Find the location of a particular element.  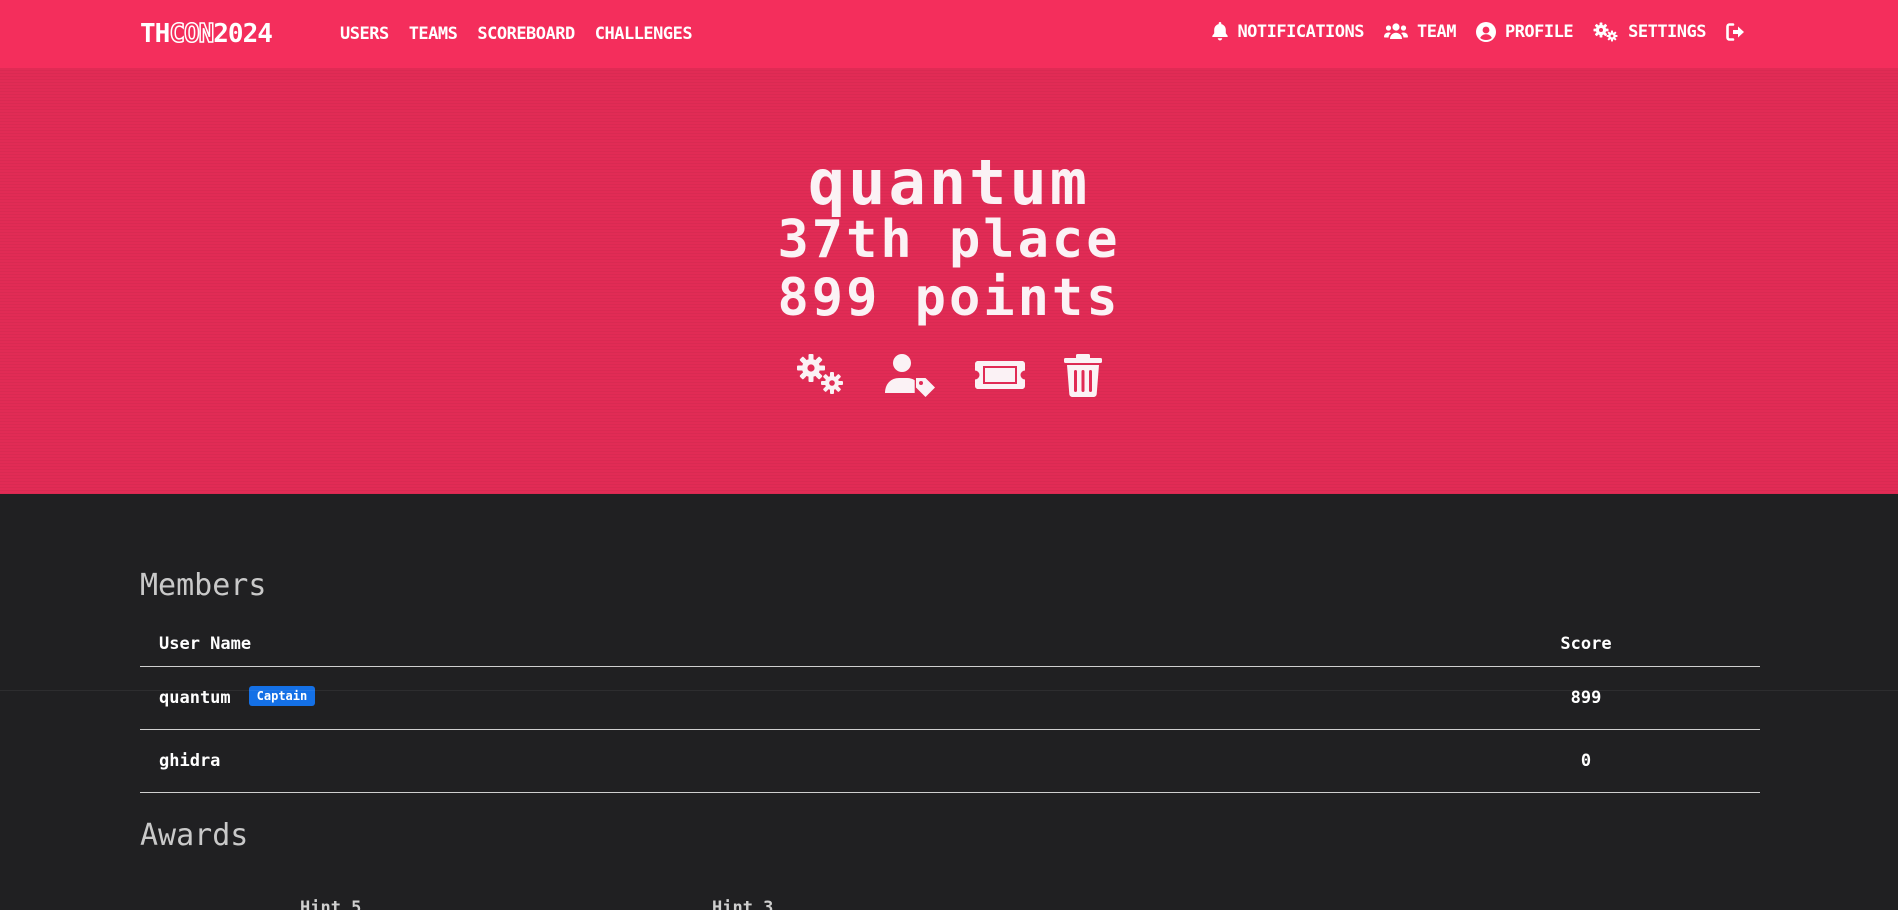

team-settings-icon is located at coordinates (821, 375).